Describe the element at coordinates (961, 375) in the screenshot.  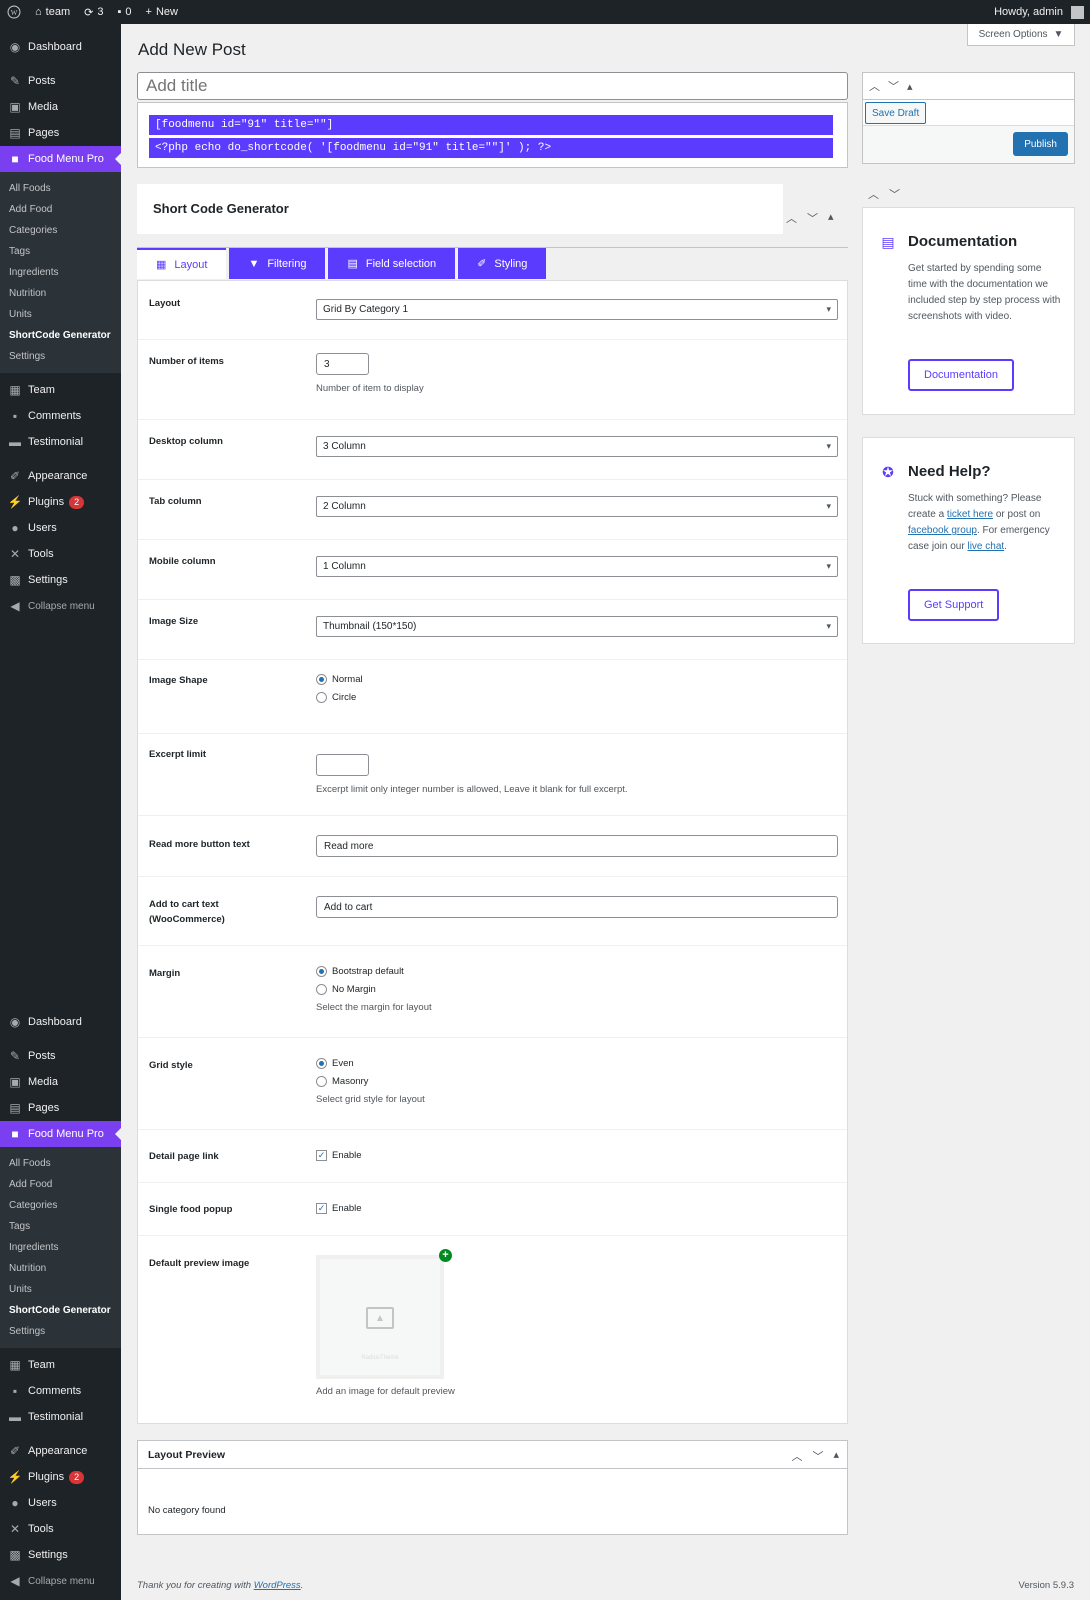
I see `documentation-button: Documentation` at that location.